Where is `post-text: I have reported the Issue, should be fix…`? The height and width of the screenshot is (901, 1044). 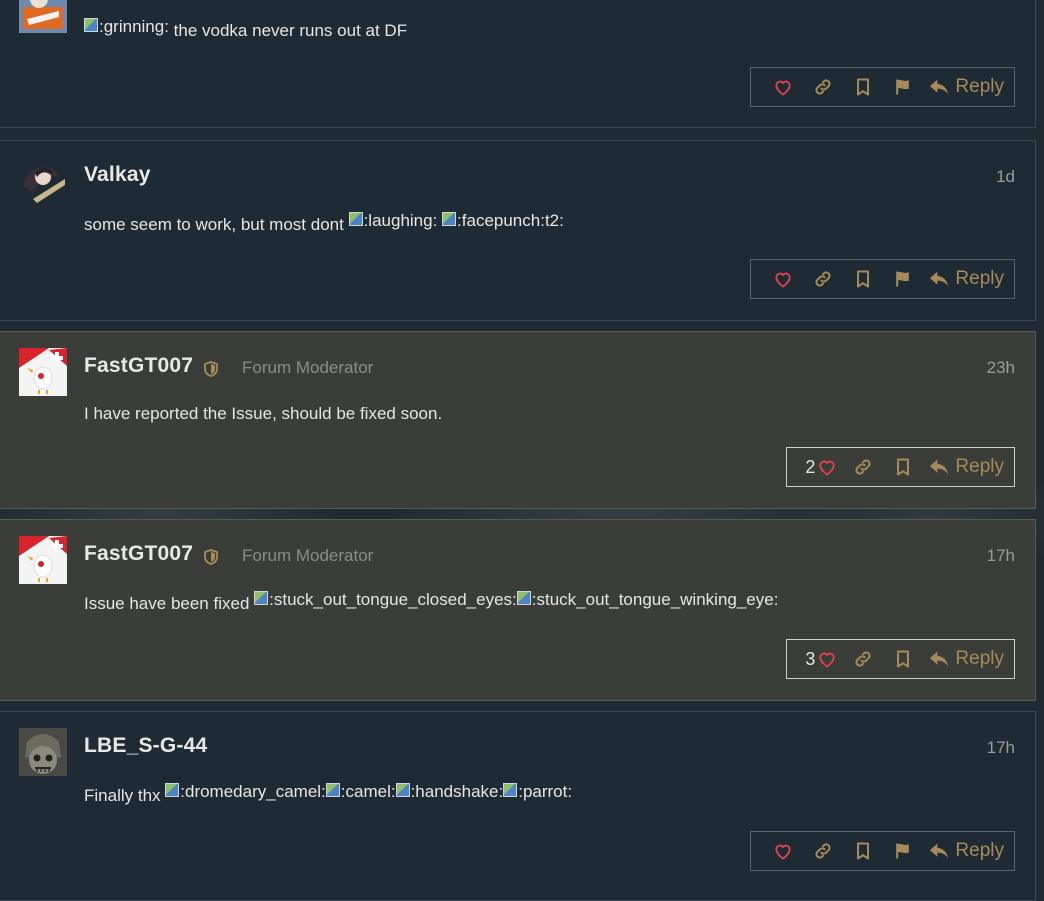 post-text: I have reported the Issue, should be fix… is located at coordinates (263, 413).